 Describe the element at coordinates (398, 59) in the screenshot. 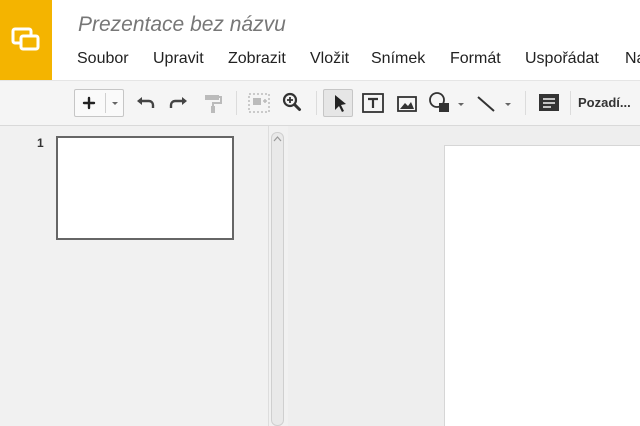

I see `menu-slide: Snímek` at that location.